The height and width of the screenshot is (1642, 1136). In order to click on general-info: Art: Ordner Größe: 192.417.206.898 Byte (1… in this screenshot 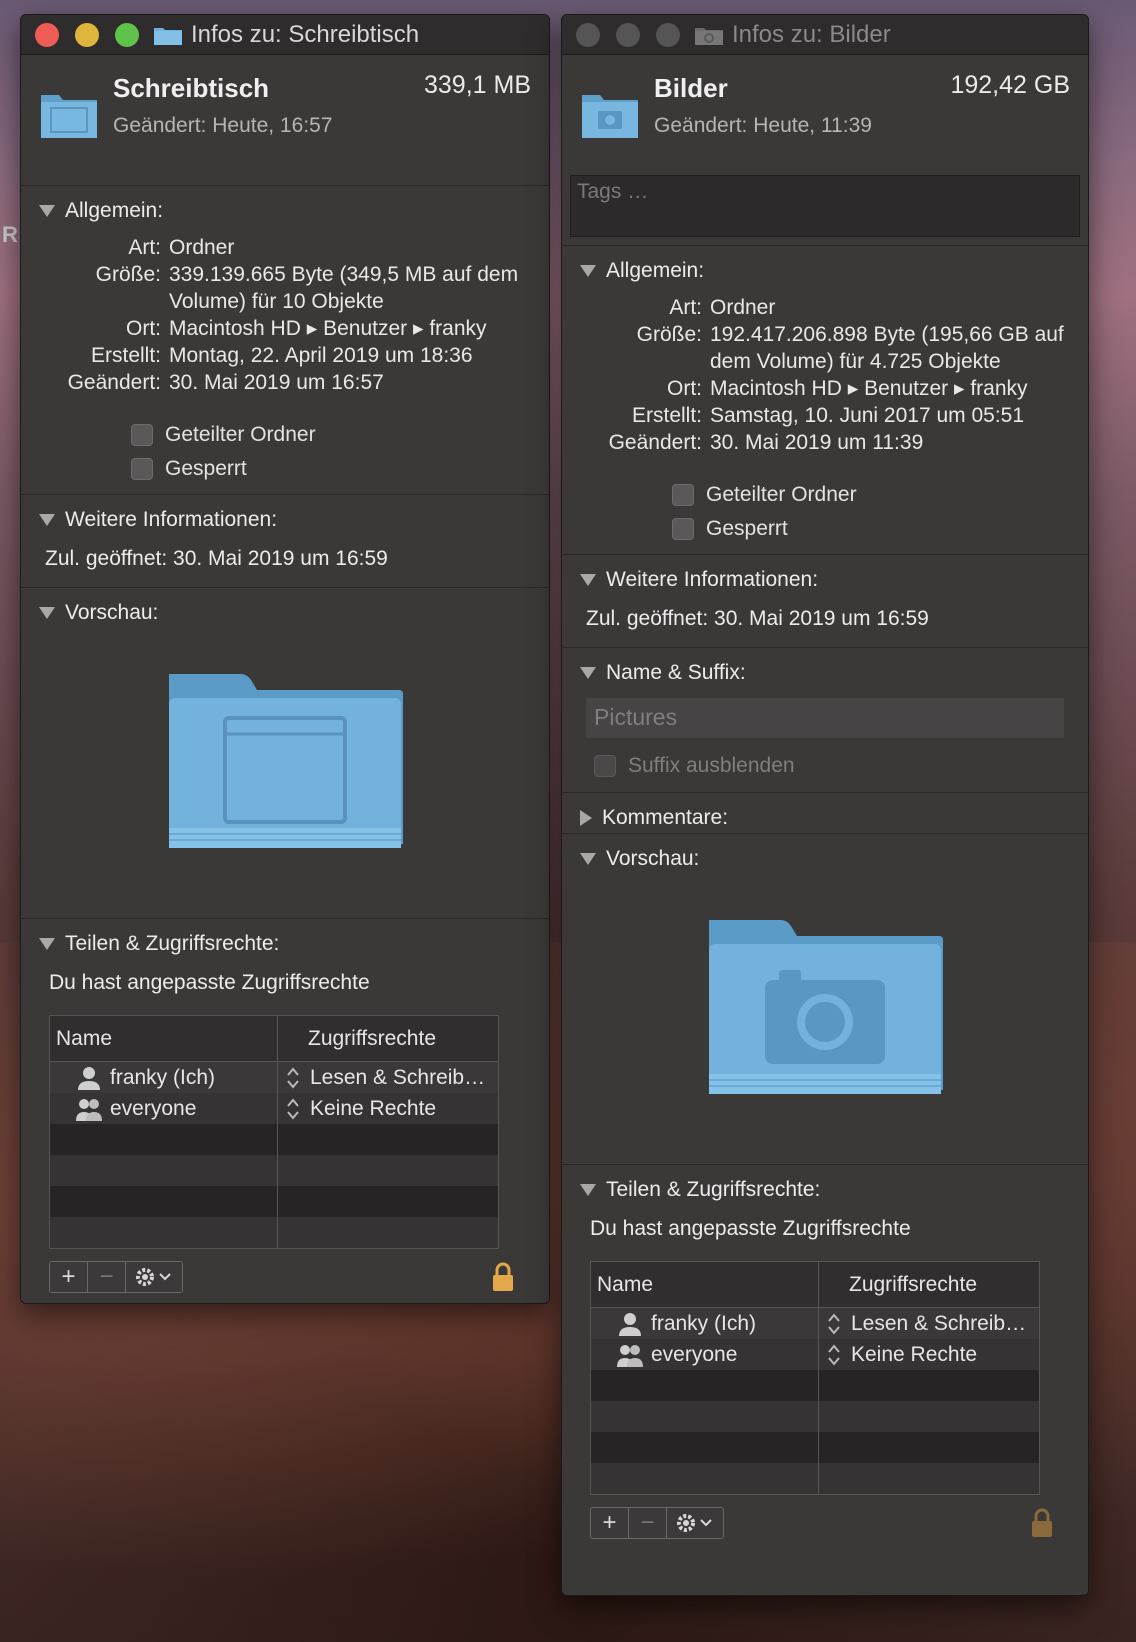, I will do `click(836, 375)`.